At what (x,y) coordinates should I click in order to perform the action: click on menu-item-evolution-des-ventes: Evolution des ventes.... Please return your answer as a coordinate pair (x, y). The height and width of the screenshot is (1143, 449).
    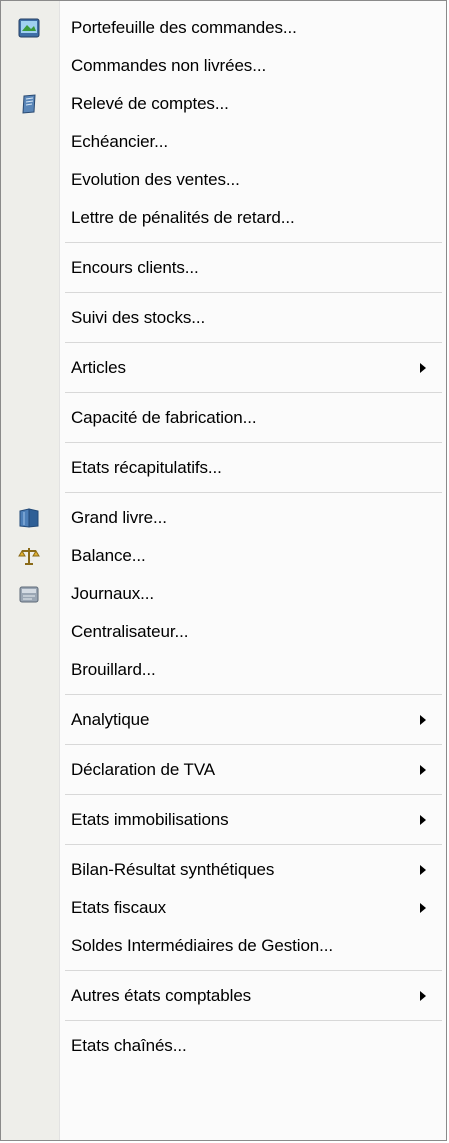
    Looking at the image, I should click on (223, 180).